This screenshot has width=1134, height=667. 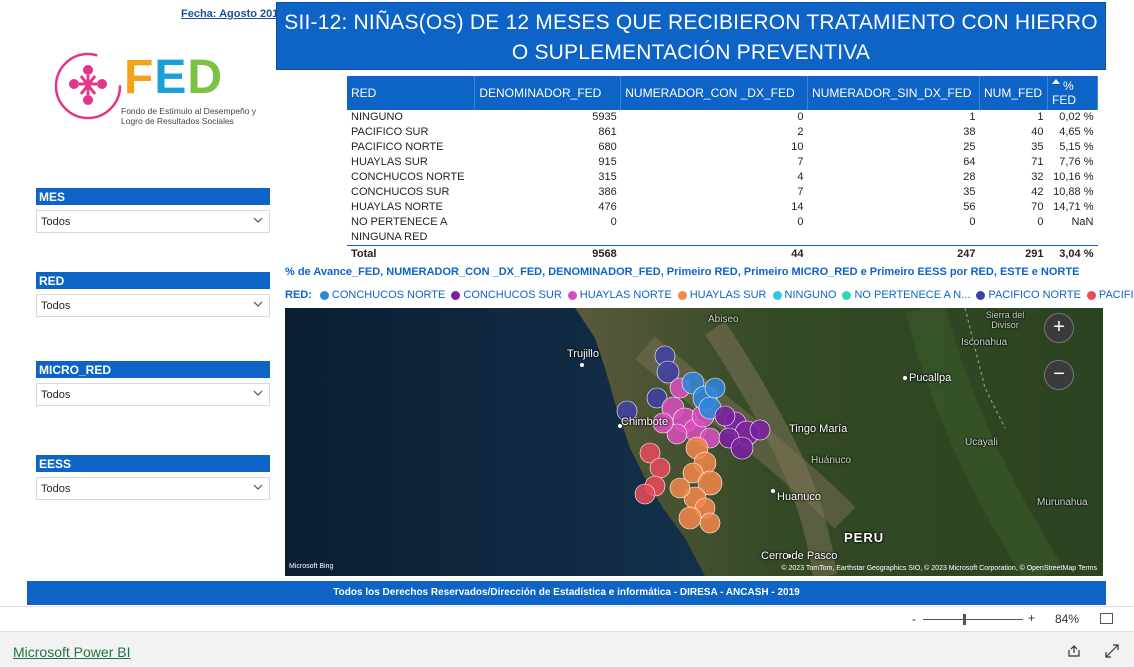 What do you see at coordinates (714, 93) in the screenshot?
I see `col-header-numerador-con-dx: NUMERADOR_CON _DX_FED` at bounding box center [714, 93].